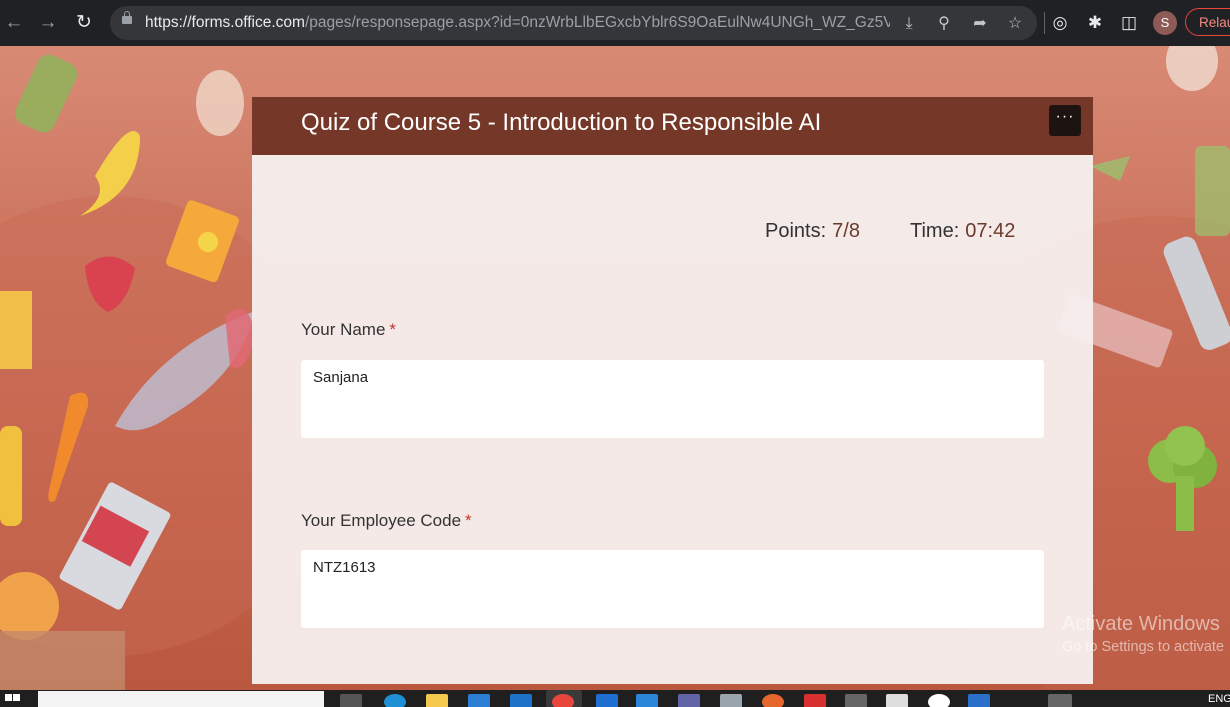 This screenshot has width=1230, height=707. I want to click on question-text: Your Employee Code, so click(381, 520).